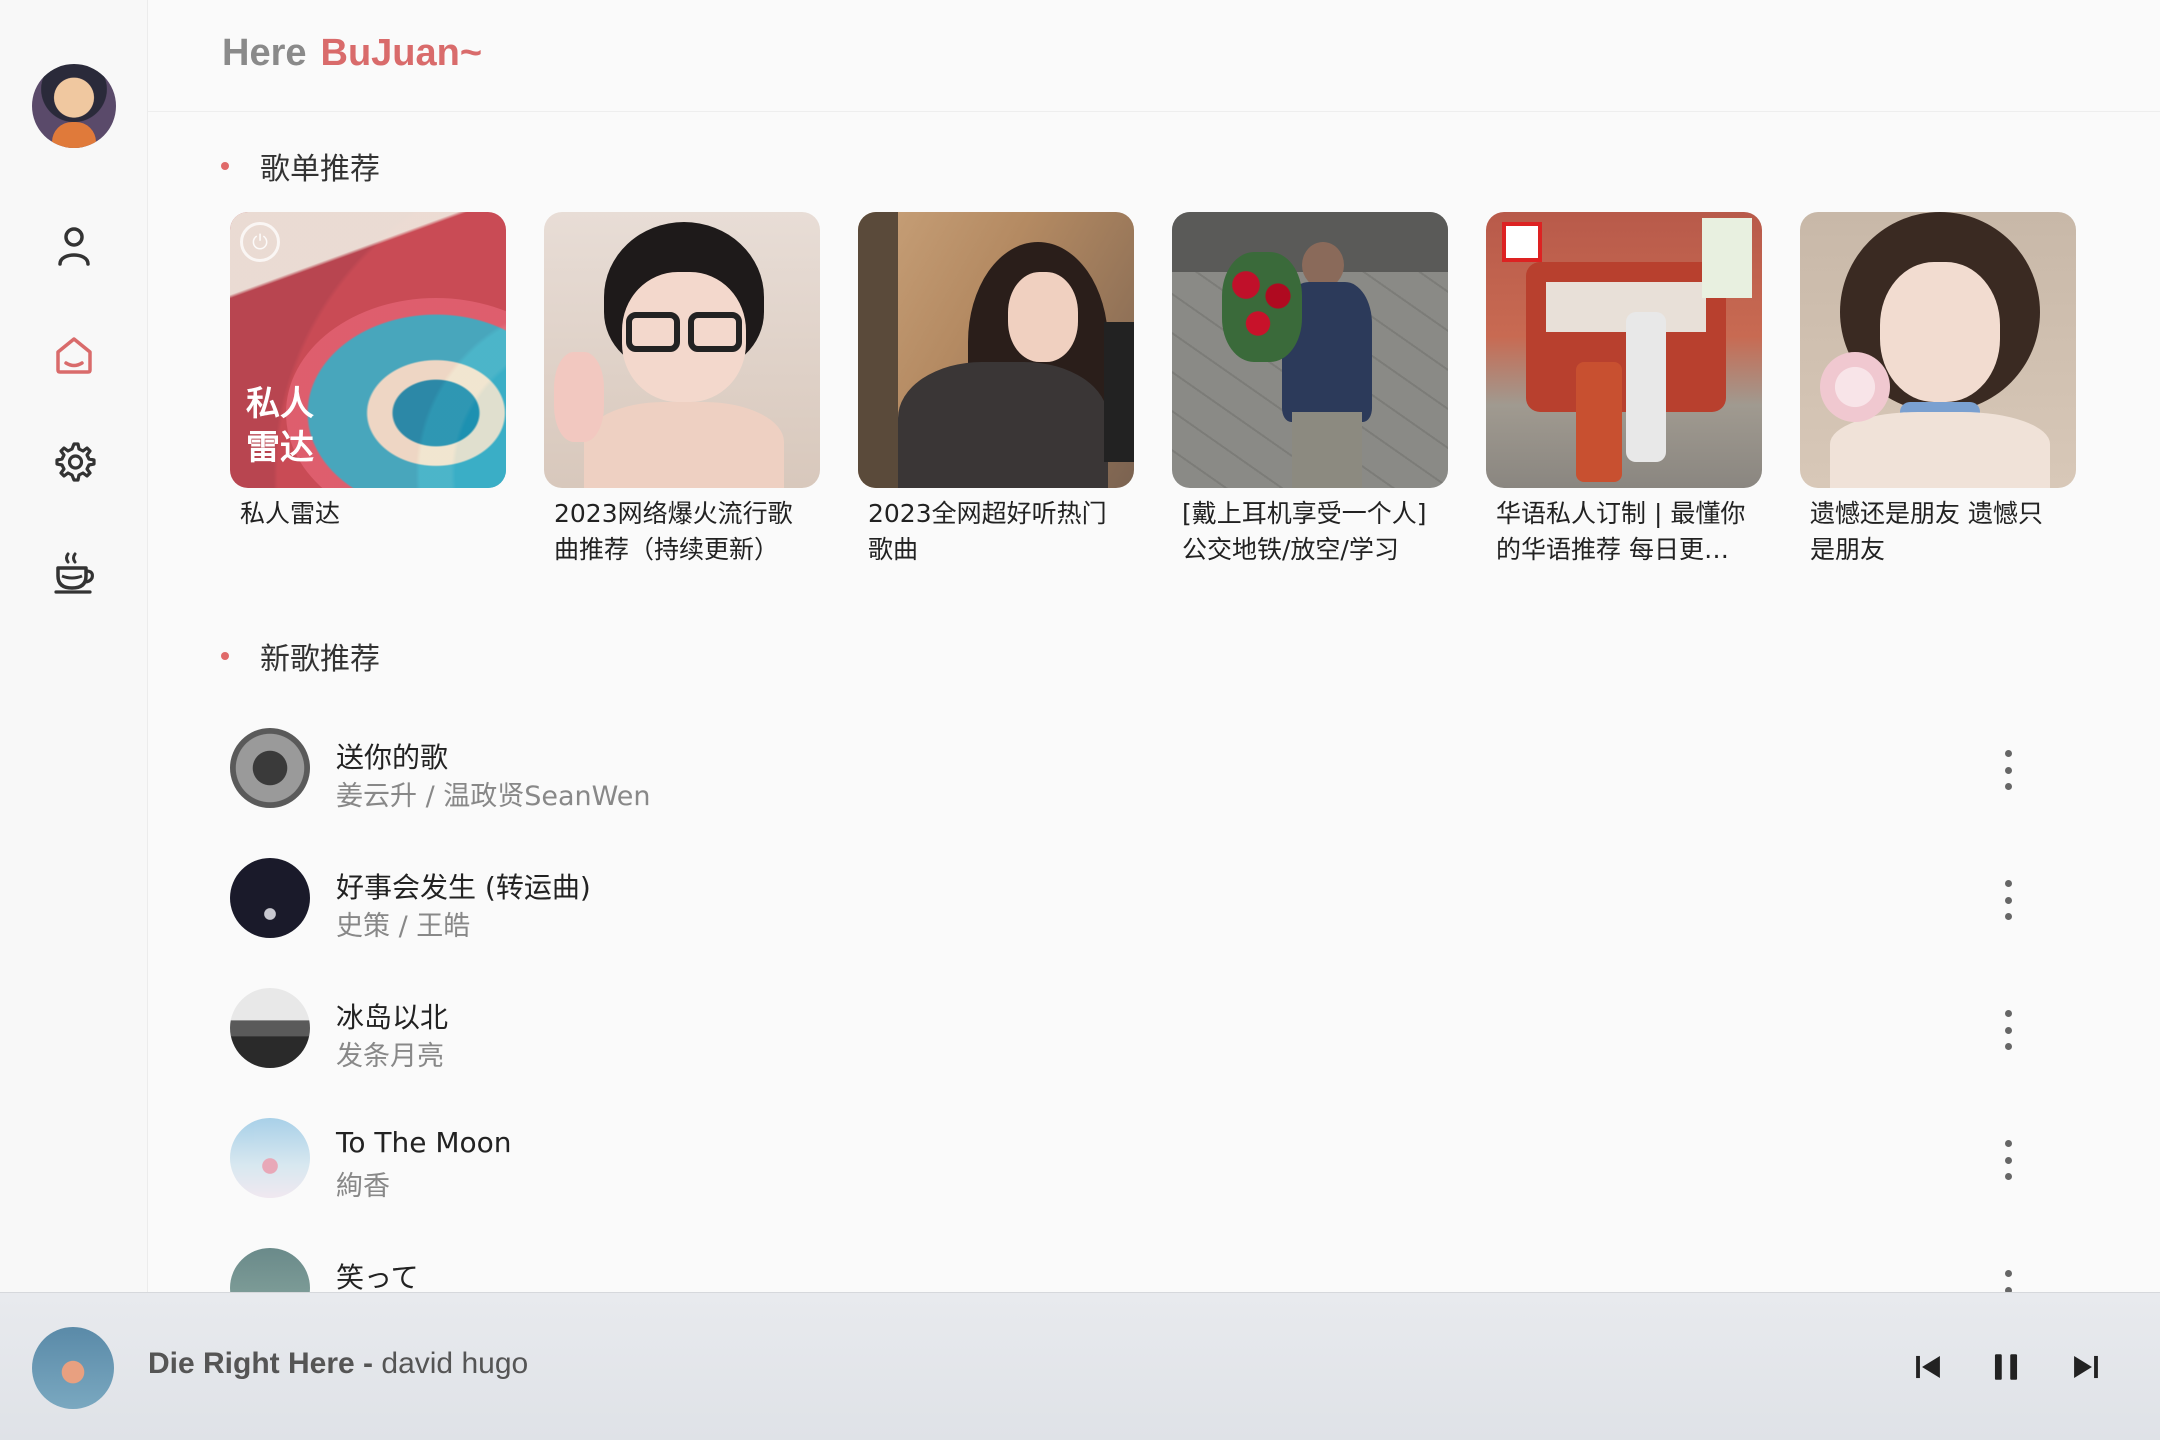 Image resolution: width=2160 pixels, height=1440 pixels. I want to click on playlist-card: 华语私人订制 | 最懂你的华语推荐 每日更新35首, so click(1624, 390).